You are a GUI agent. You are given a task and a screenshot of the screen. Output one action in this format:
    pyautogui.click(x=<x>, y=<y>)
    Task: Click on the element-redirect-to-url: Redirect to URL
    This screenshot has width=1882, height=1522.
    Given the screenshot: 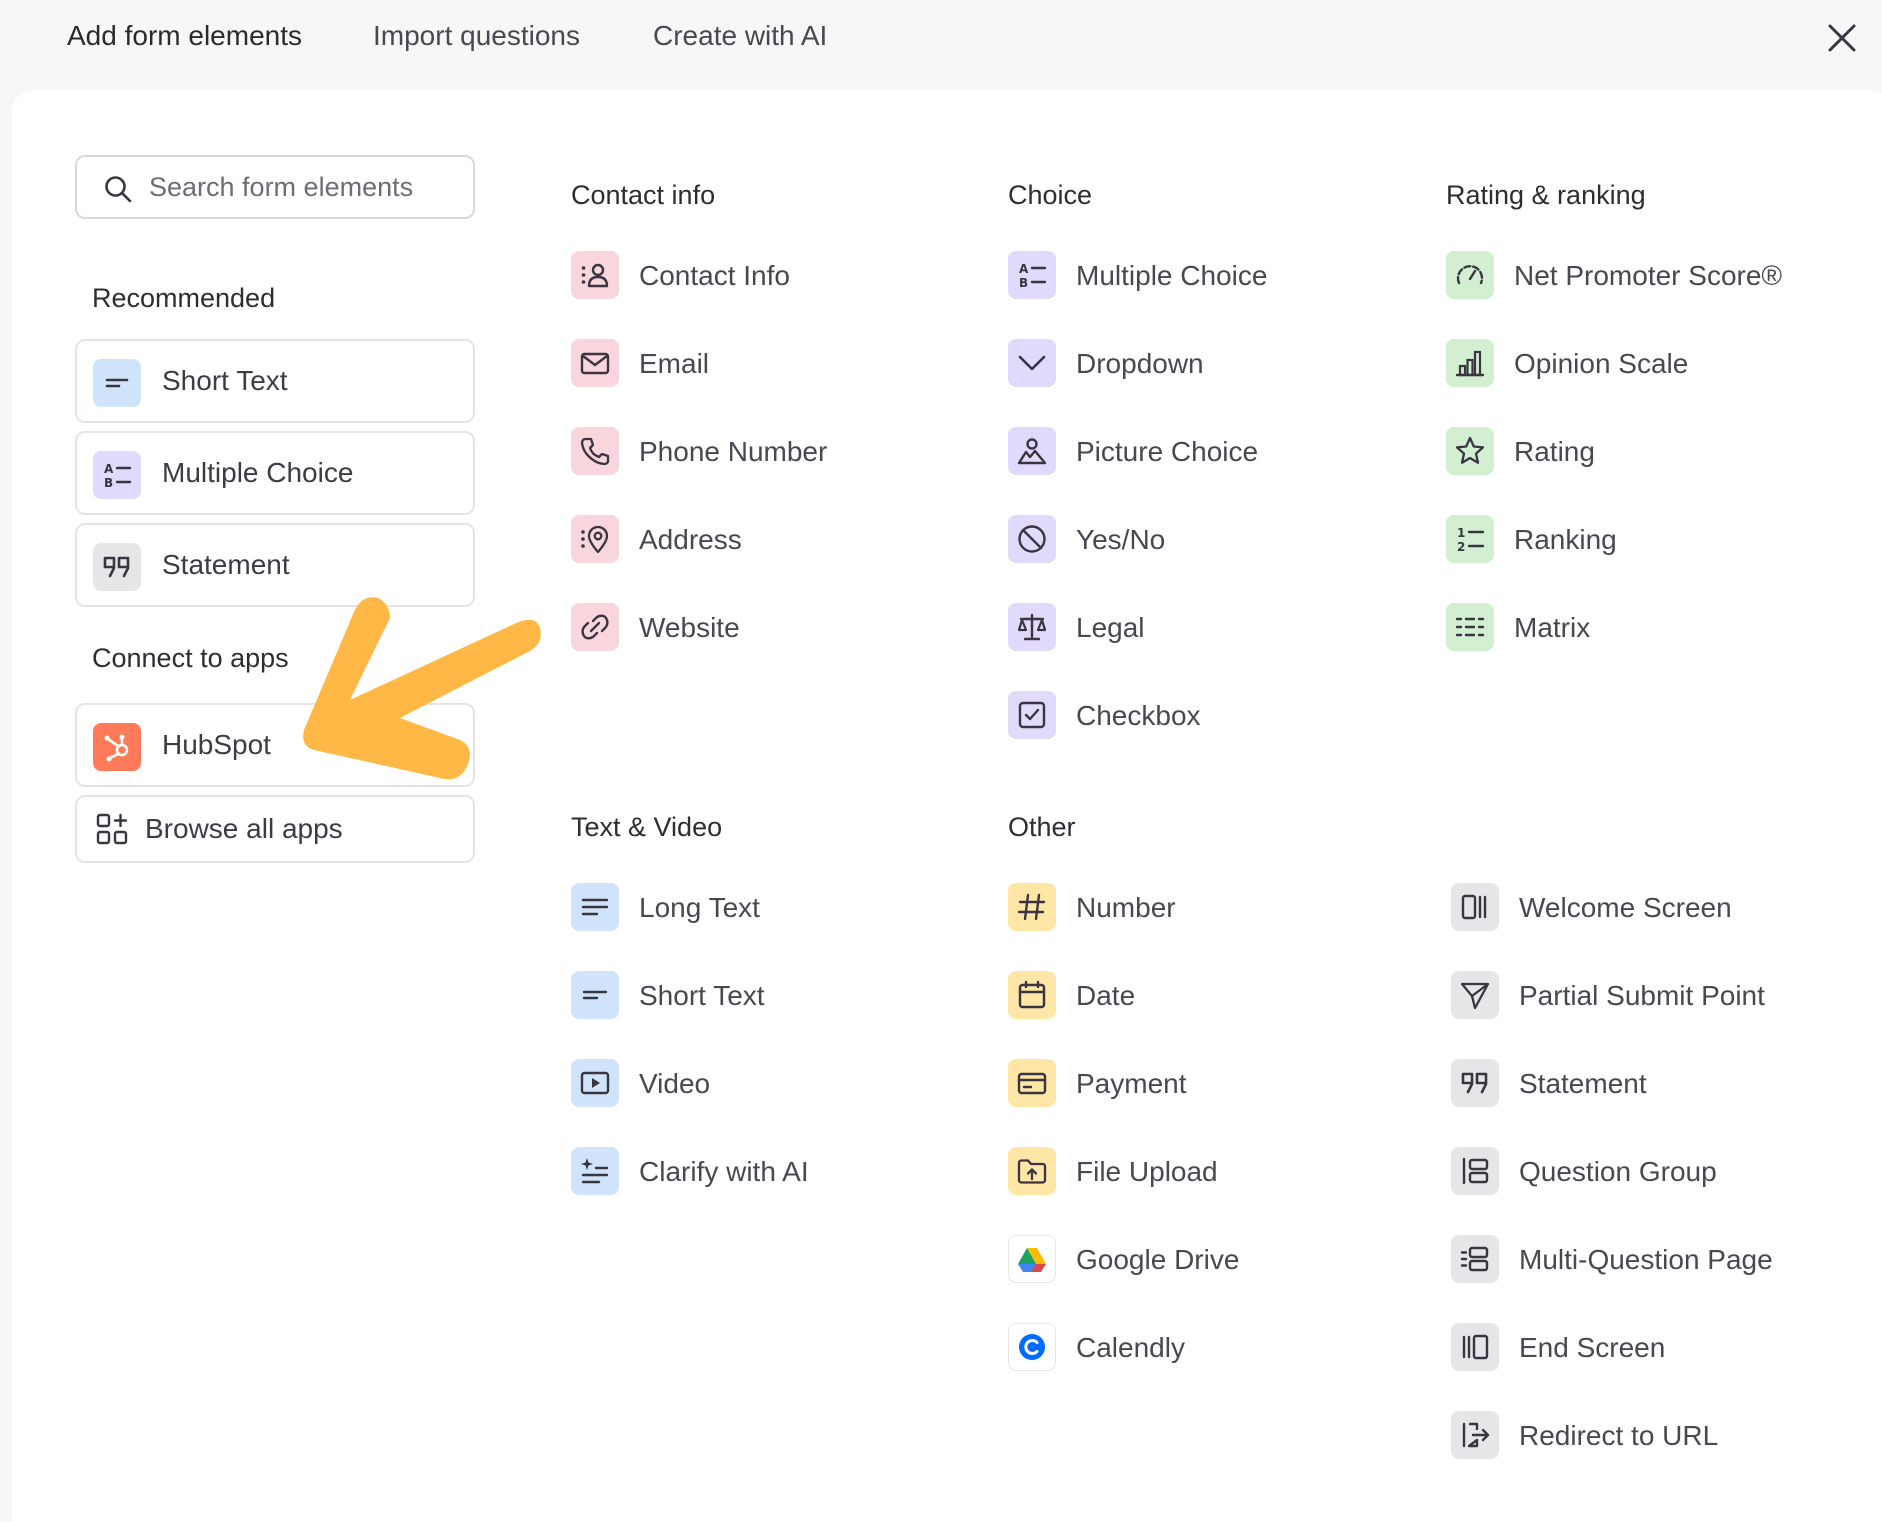 What is the action you would take?
    pyautogui.click(x=1651, y=1436)
    